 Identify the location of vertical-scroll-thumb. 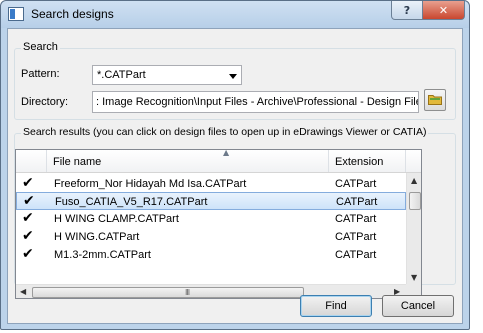
(415, 201).